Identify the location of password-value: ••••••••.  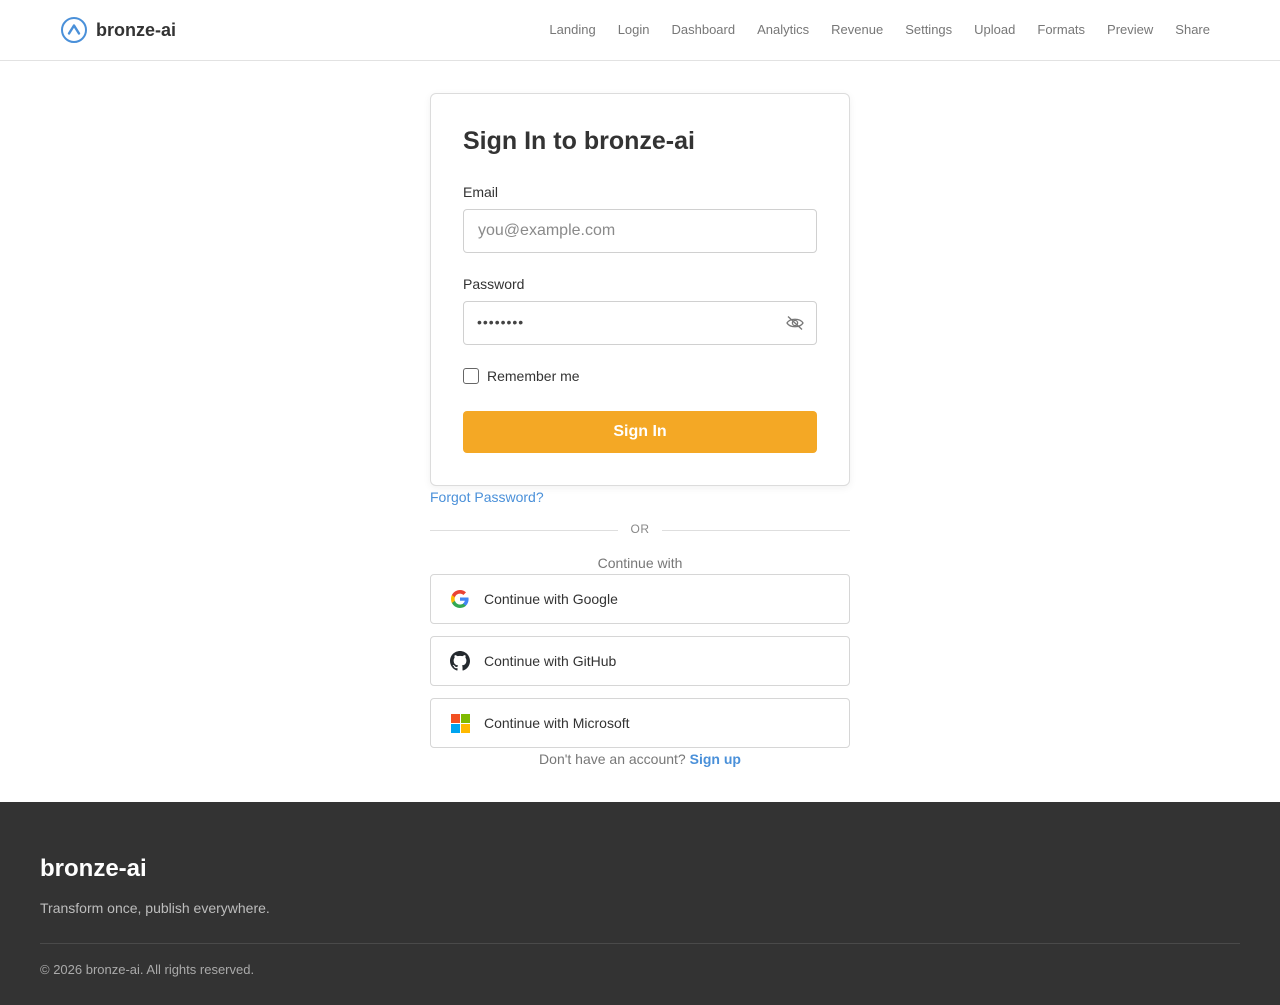
(501, 322).